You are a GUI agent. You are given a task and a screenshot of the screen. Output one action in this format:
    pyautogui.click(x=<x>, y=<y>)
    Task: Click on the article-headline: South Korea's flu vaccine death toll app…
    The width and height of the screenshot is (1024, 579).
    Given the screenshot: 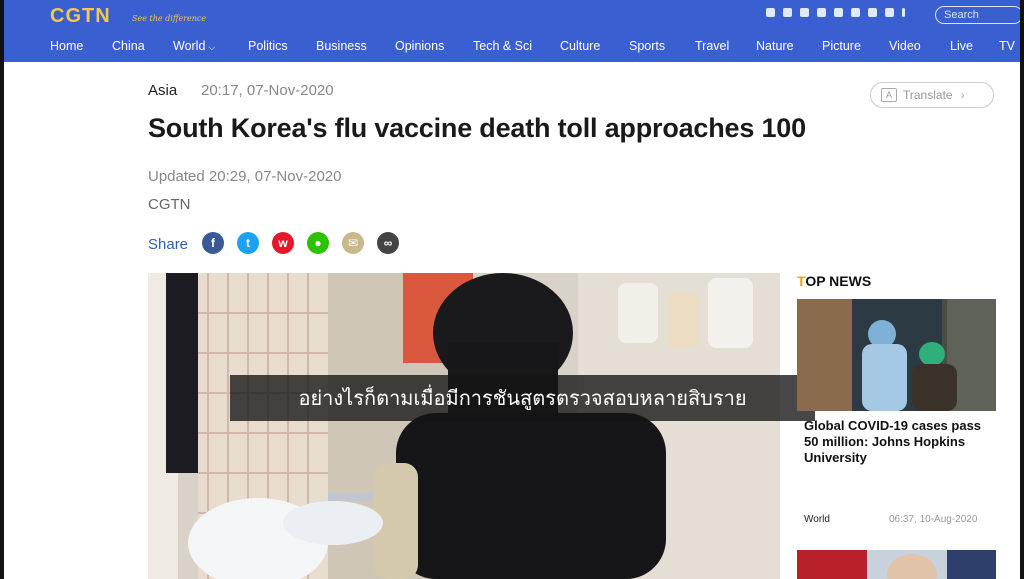 What is the action you would take?
    pyautogui.click(x=477, y=128)
    